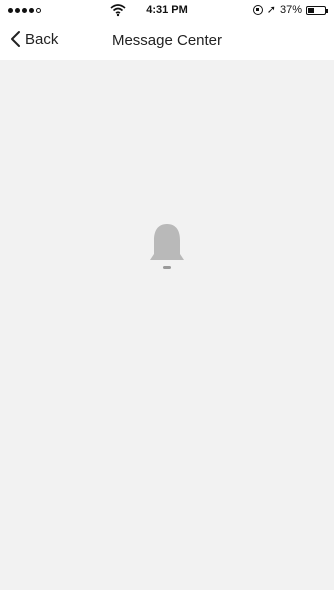 This screenshot has height=590, width=334. What do you see at coordinates (311, 10) in the screenshot?
I see `battery-fill` at bounding box center [311, 10].